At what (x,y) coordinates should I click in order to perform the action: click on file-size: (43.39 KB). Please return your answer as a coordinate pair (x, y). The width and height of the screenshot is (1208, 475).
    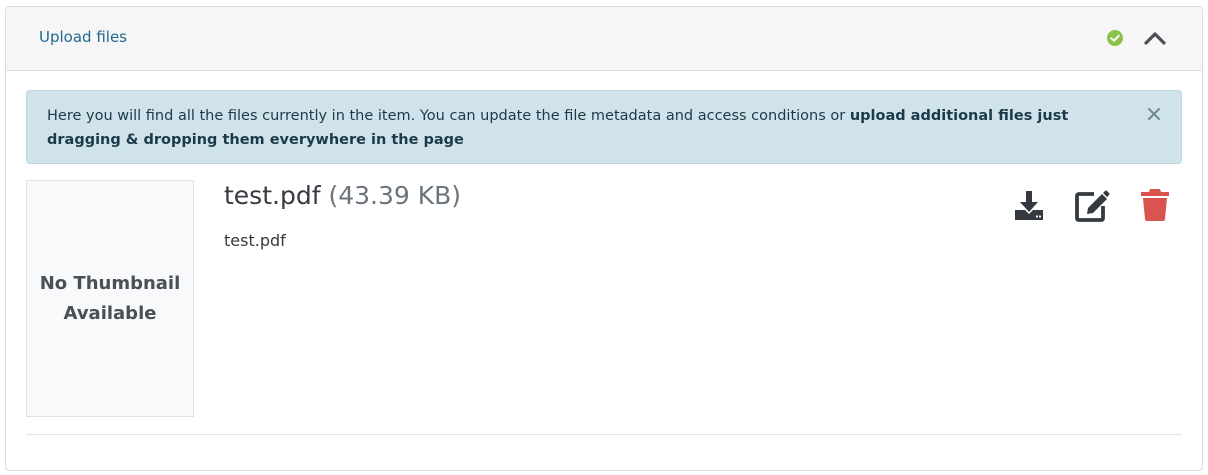
    Looking at the image, I should click on (395, 195).